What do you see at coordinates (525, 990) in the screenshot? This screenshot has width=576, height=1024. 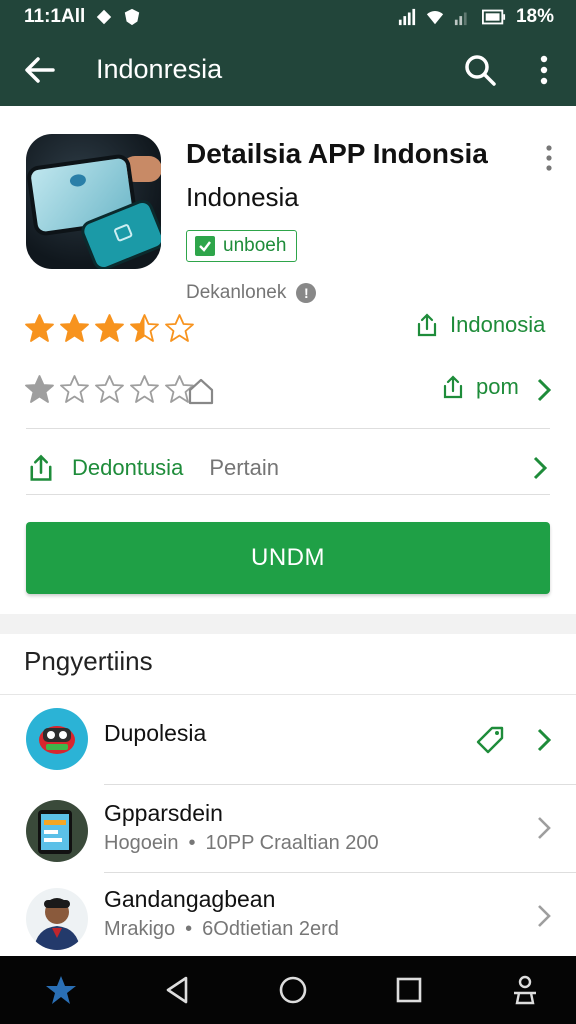 I see `accessibility-icon` at bounding box center [525, 990].